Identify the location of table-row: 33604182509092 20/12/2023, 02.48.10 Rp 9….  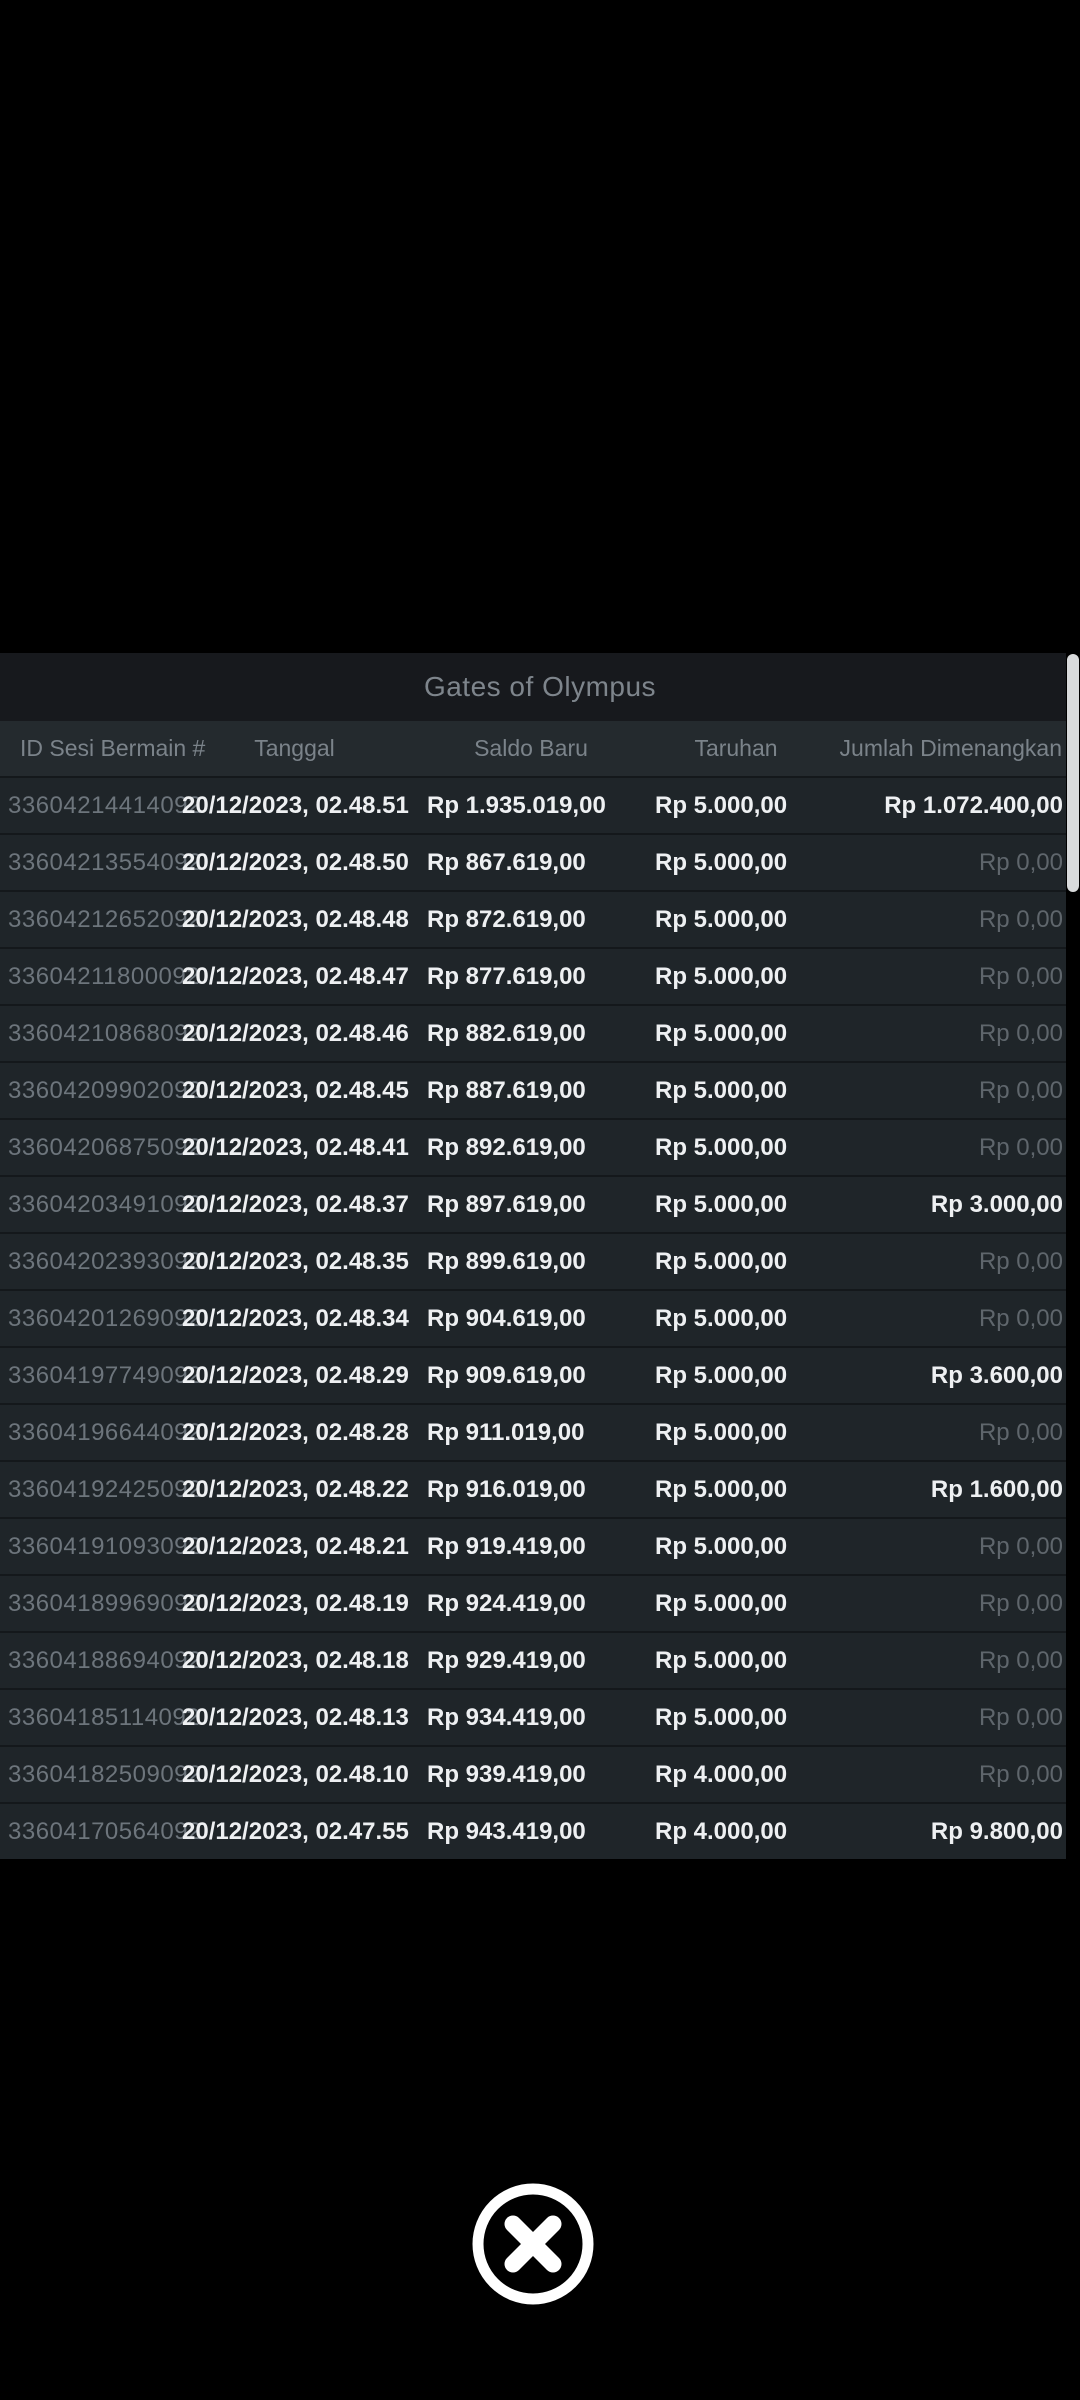
(533, 1773).